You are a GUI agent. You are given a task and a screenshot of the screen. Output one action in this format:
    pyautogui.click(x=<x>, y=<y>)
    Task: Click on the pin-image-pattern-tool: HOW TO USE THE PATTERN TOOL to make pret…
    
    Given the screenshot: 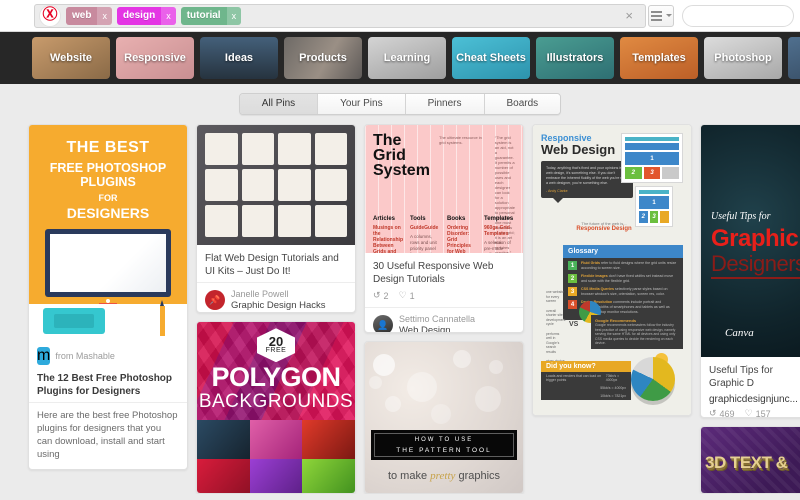 What is the action you would take?
    pyautogui.click(x=444, y=418)
    